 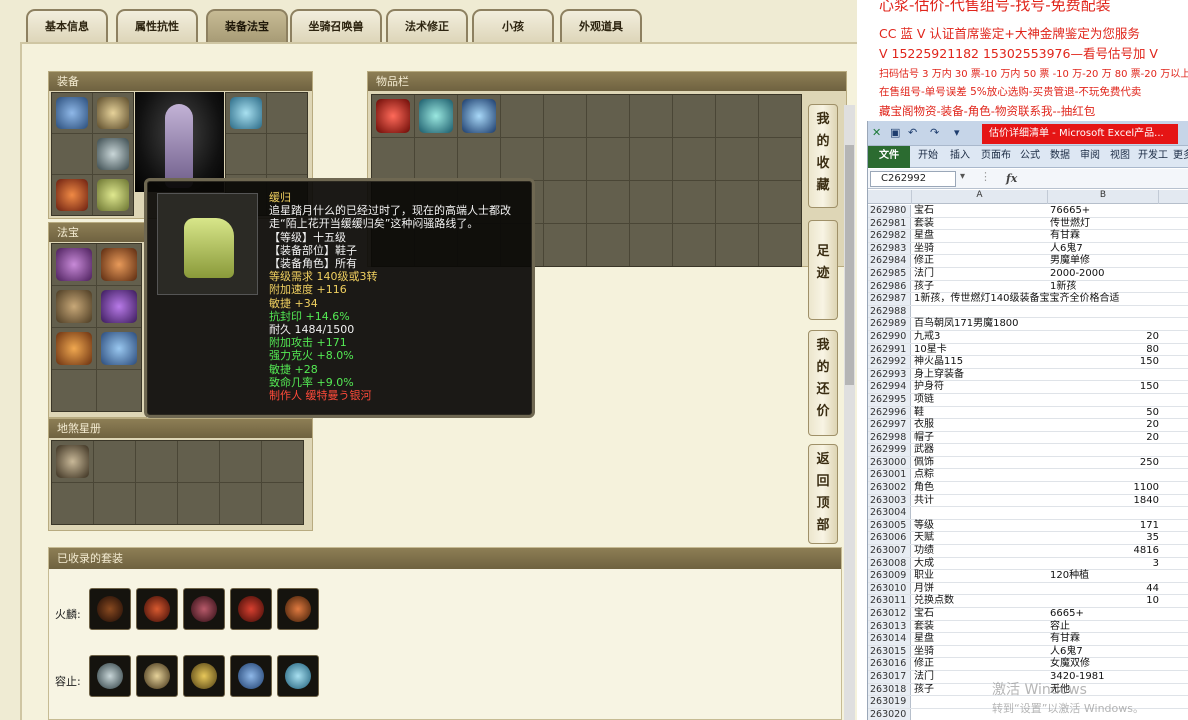 What do you see at coordinates (889, 399) in the screenshot?
I see `row-number: 262995` at bounding box center [889, 399].